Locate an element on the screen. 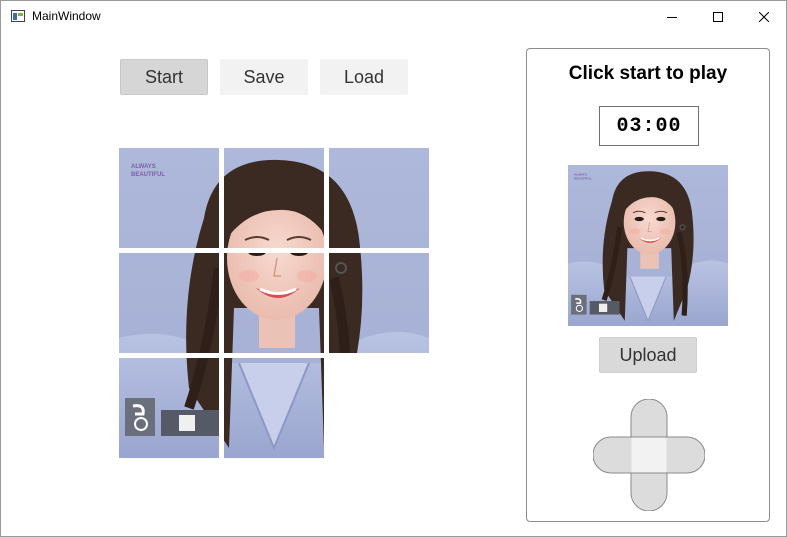  dpad-up-button is located at coordinates (649, 418).